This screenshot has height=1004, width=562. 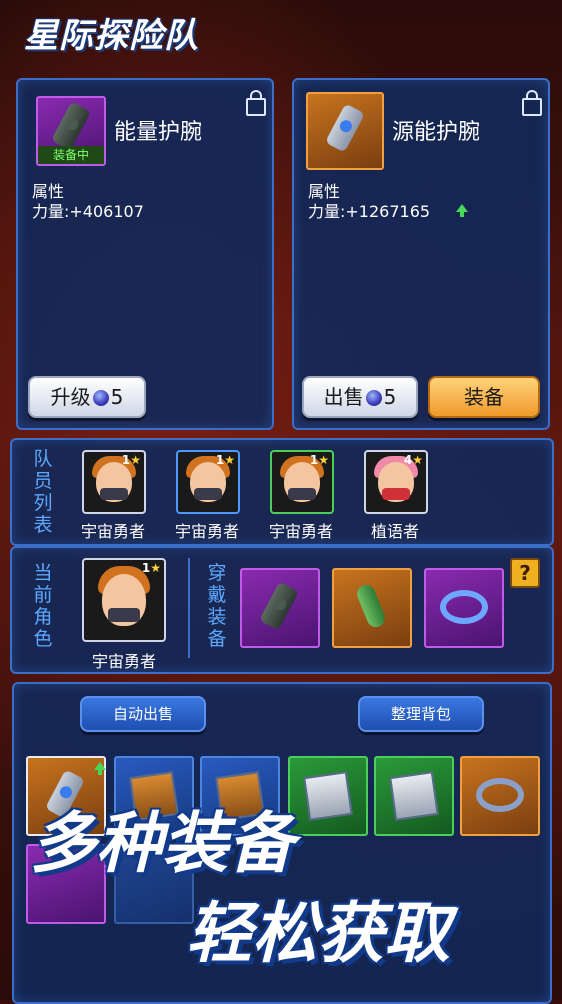 I want to click on capsule-icon, so click(x=371, y=606).